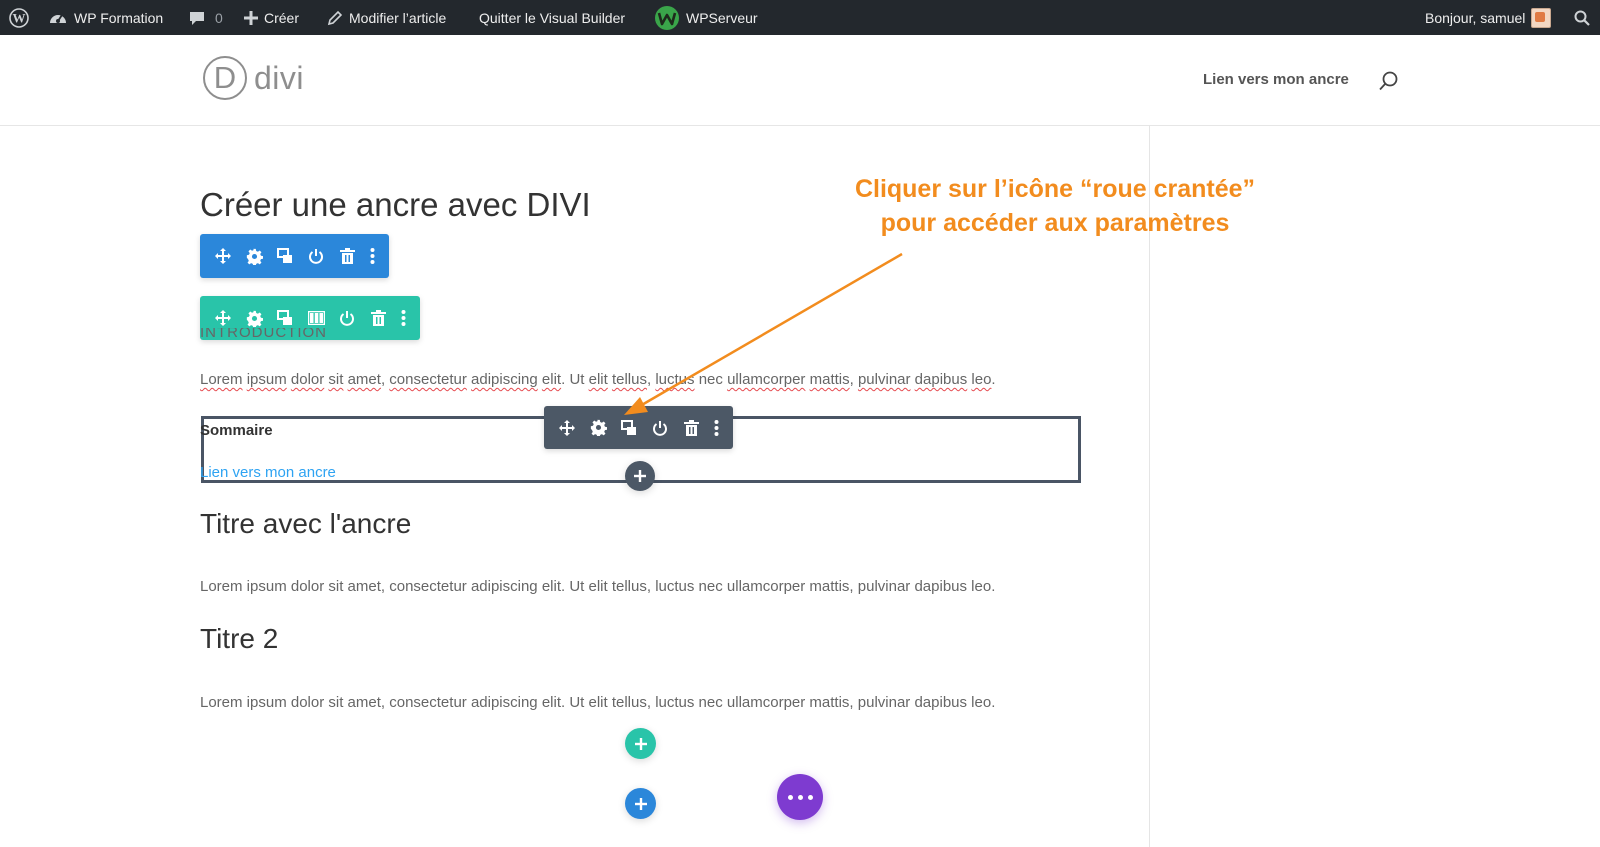 The height and width of the screenshot is (847, 1600). I want to click on edit-post-label: Modifier l’article, so click(398, 17).